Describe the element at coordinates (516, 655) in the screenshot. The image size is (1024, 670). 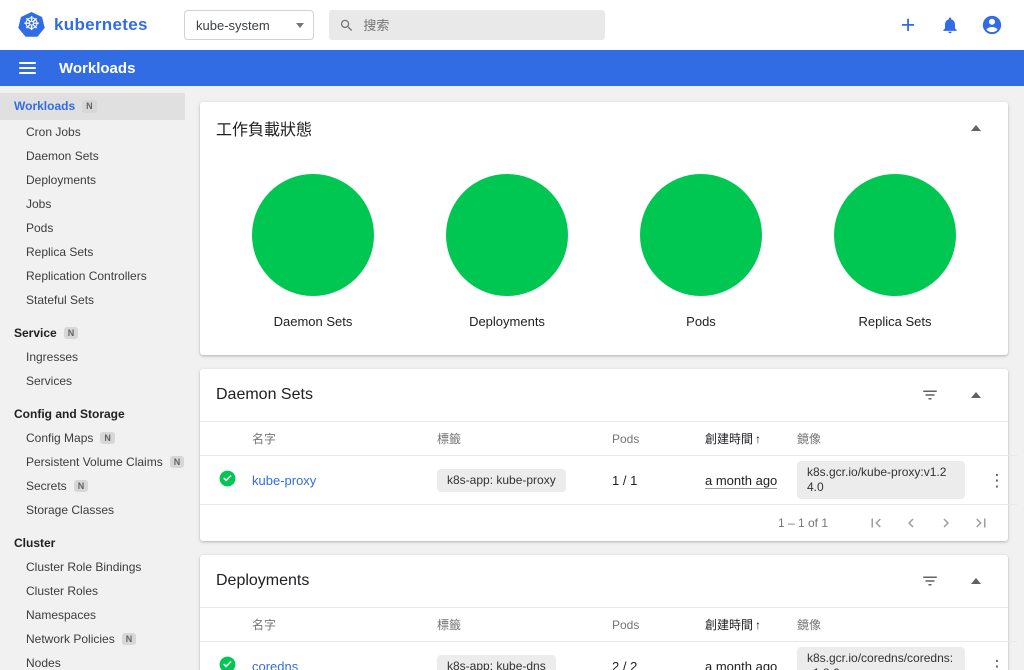
I see `labels-cell: k8s-app: kube-dns` at that location.